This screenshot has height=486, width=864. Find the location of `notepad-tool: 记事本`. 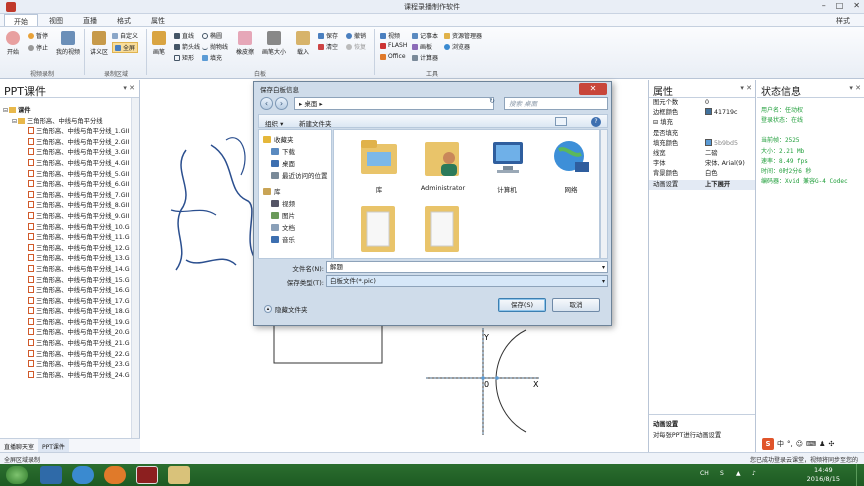

notepad-tool: 记事本 is located at coordinates (425, 35).